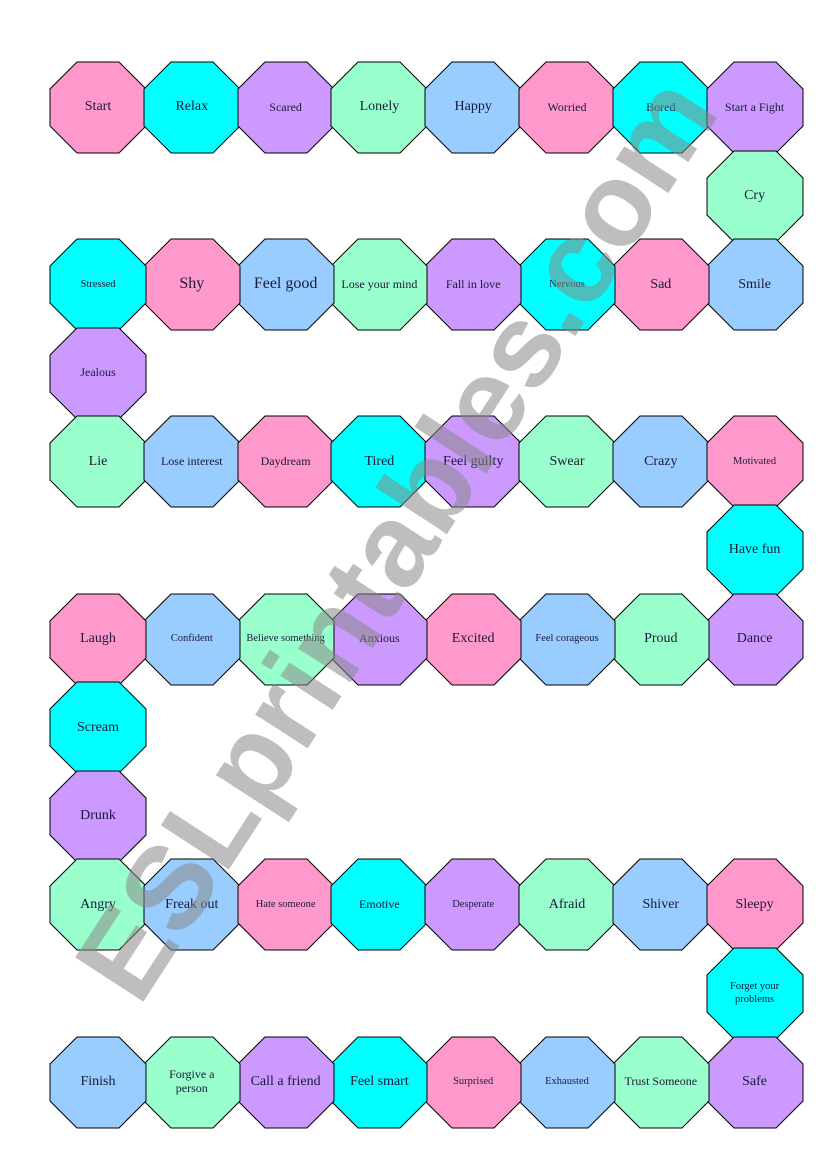 The width and height of the screenshot is (821, 1169). I want to click on board-space-trust-someone: Trust Someone, so click(661, 1082).